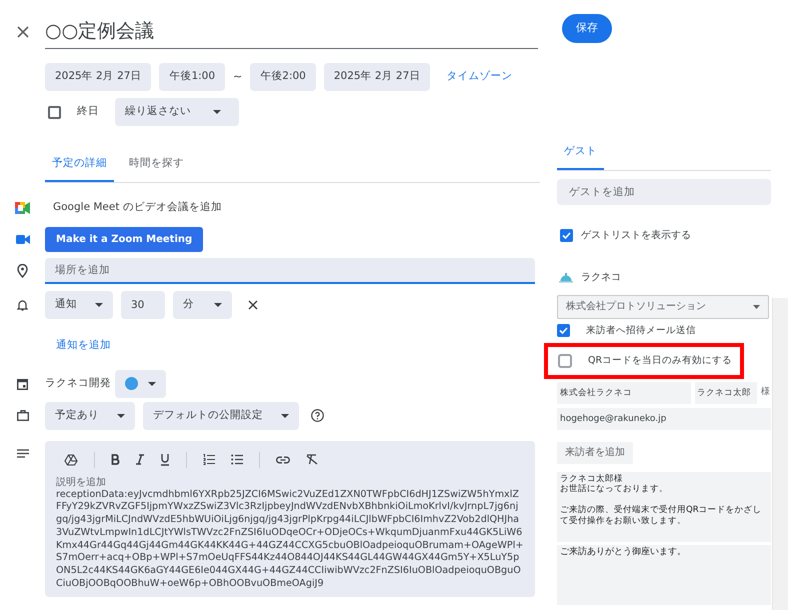  Describe the element at coordinates (23, 239) in the screenshot. I see `video-camera-icon` at that location.